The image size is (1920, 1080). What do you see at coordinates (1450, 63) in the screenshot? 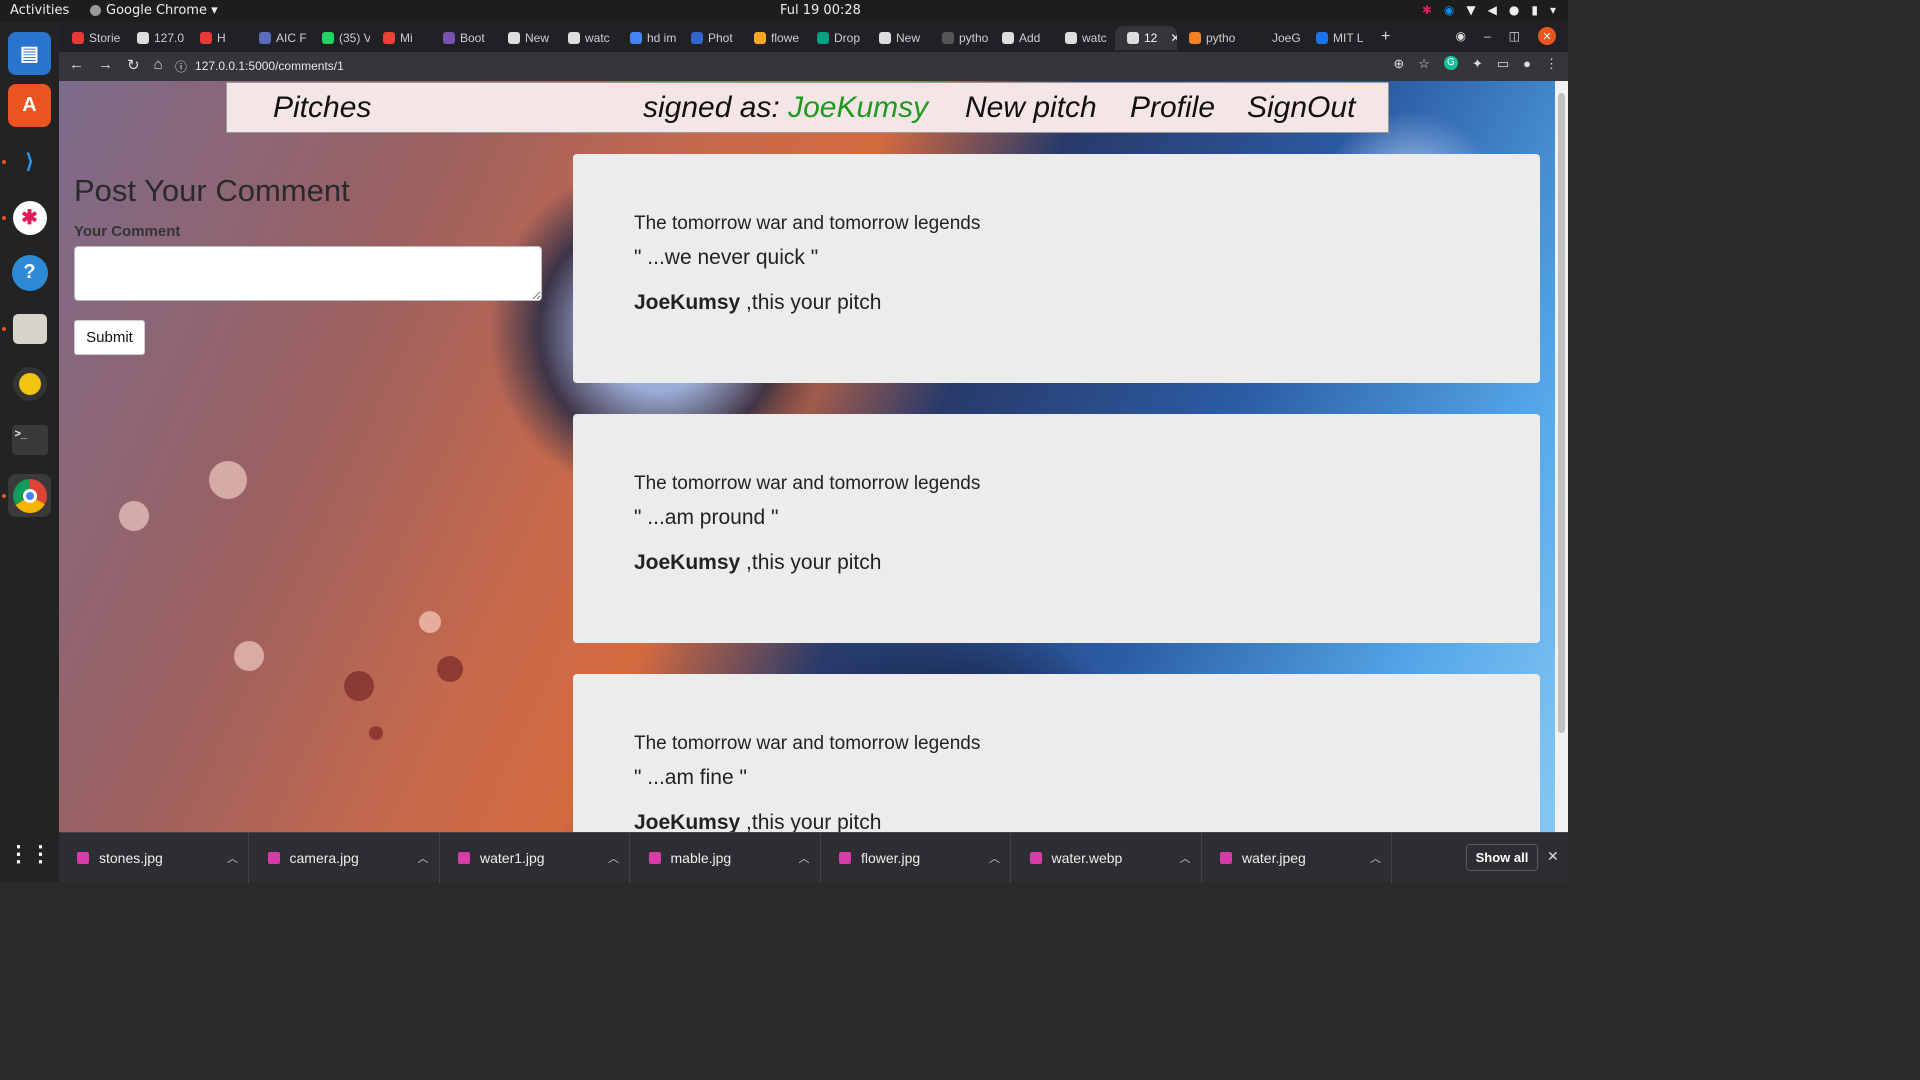
I see `grammarly-icon: G` at bounding box center [1450, 63].